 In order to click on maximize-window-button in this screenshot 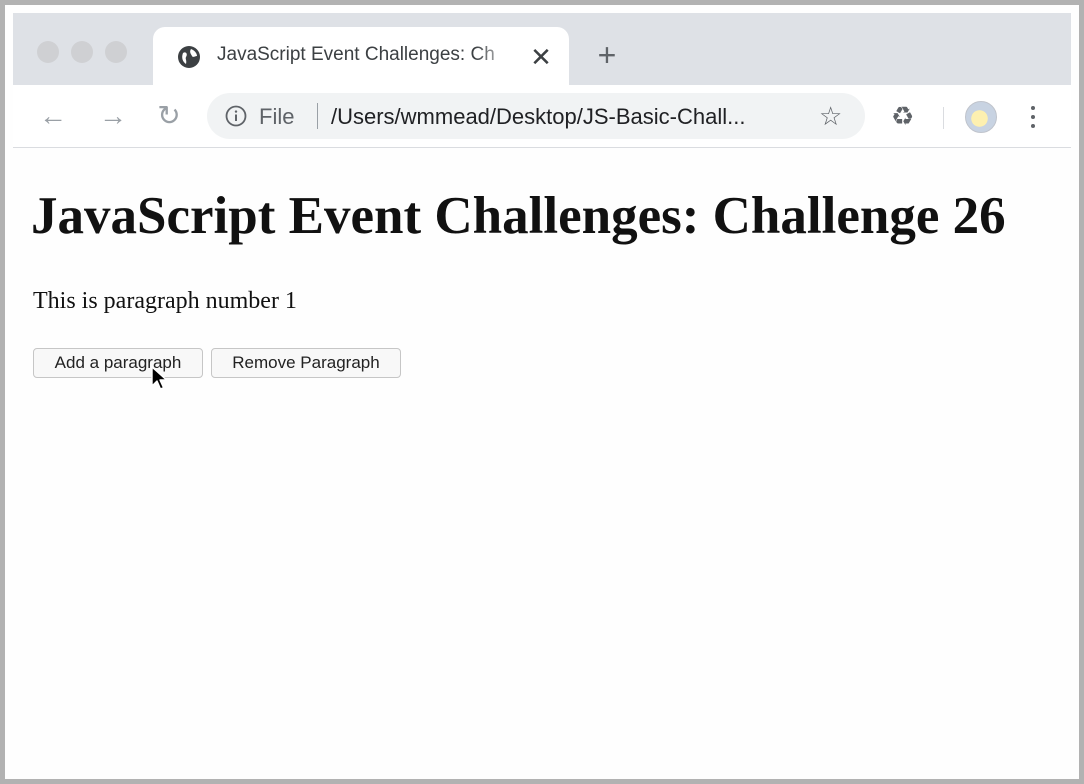, I will do `click(116, 52)`.